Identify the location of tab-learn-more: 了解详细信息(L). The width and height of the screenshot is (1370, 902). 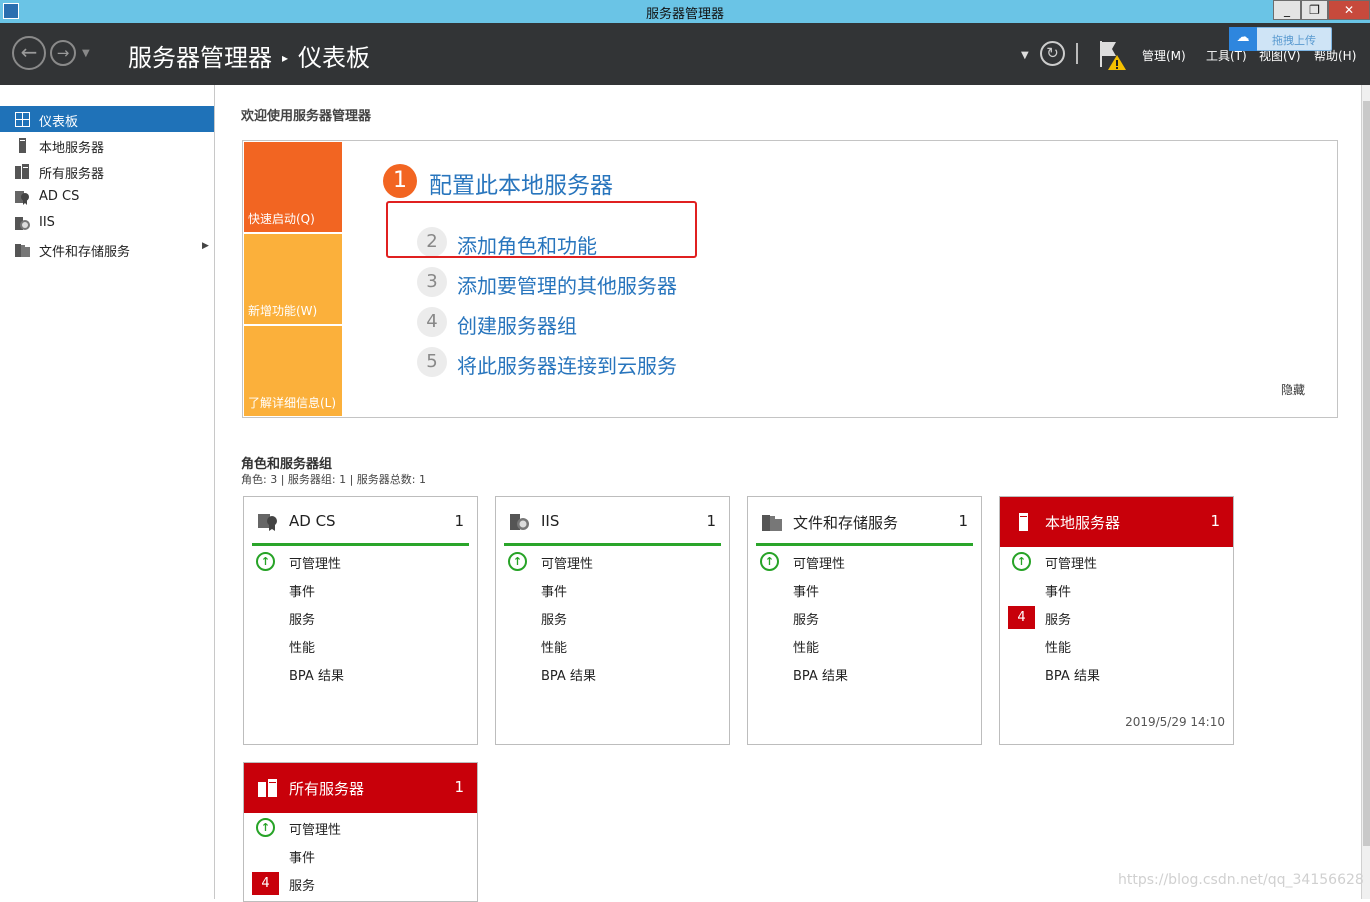
(293, 371).